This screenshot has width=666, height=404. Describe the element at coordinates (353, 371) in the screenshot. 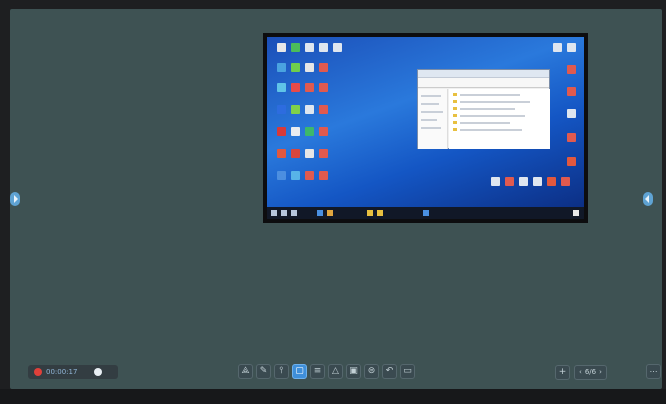

I see `tool-image-button: ▣` at that location.